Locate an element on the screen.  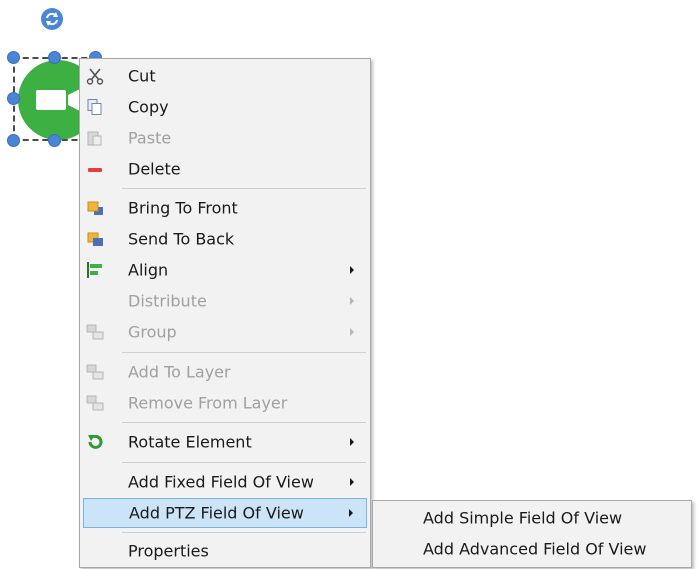
submenu-item-add-simple-field-of-view: Add Simple Field Of View is located at coordinates (532, 518).